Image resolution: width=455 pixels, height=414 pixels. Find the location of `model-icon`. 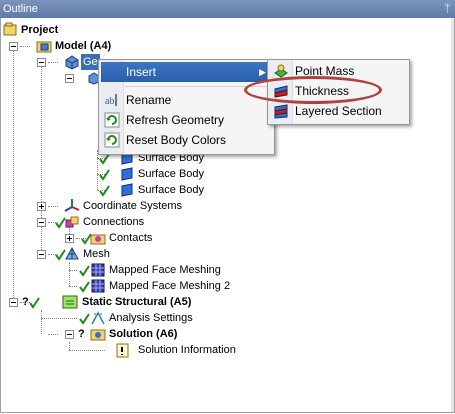

model-icon is located at coordinates (44, 46).